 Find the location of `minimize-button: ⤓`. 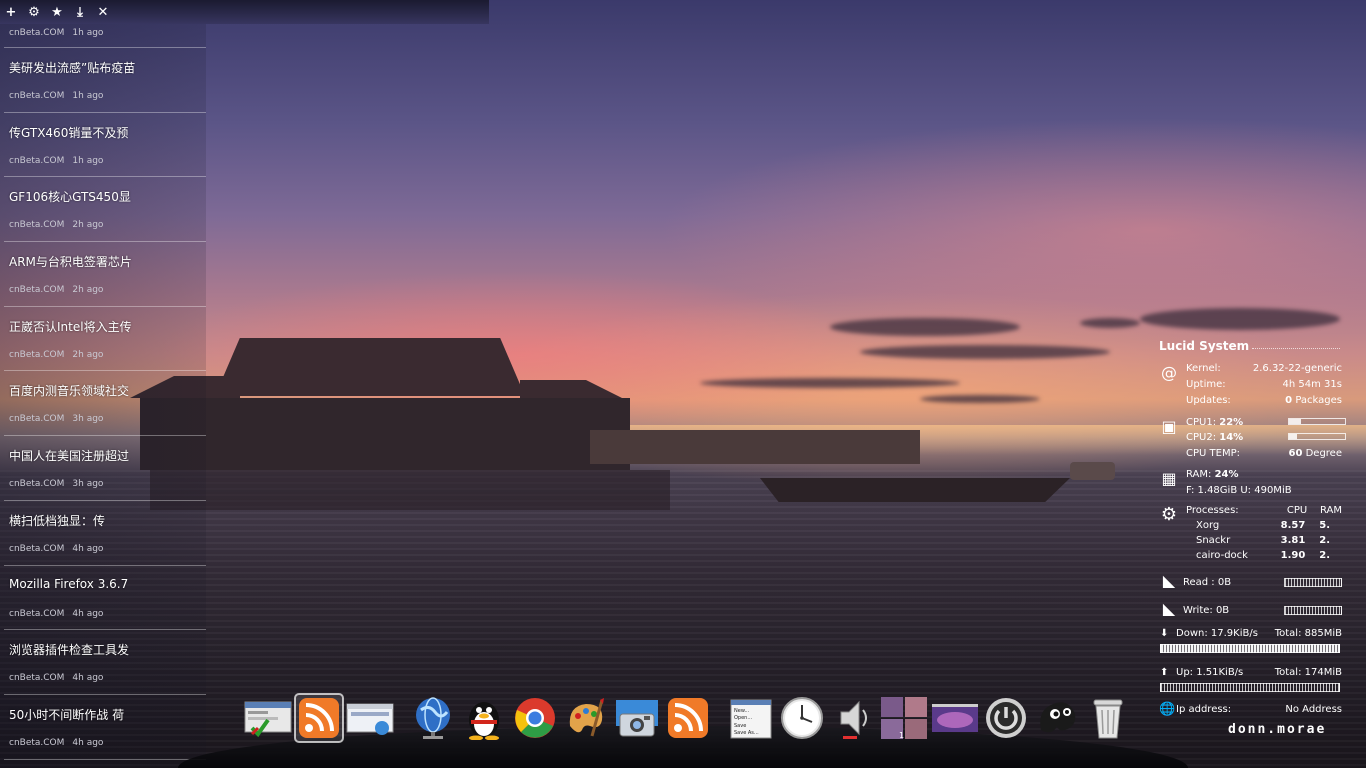

minimize-button: ⤓ is located at coordinates (80, 12).